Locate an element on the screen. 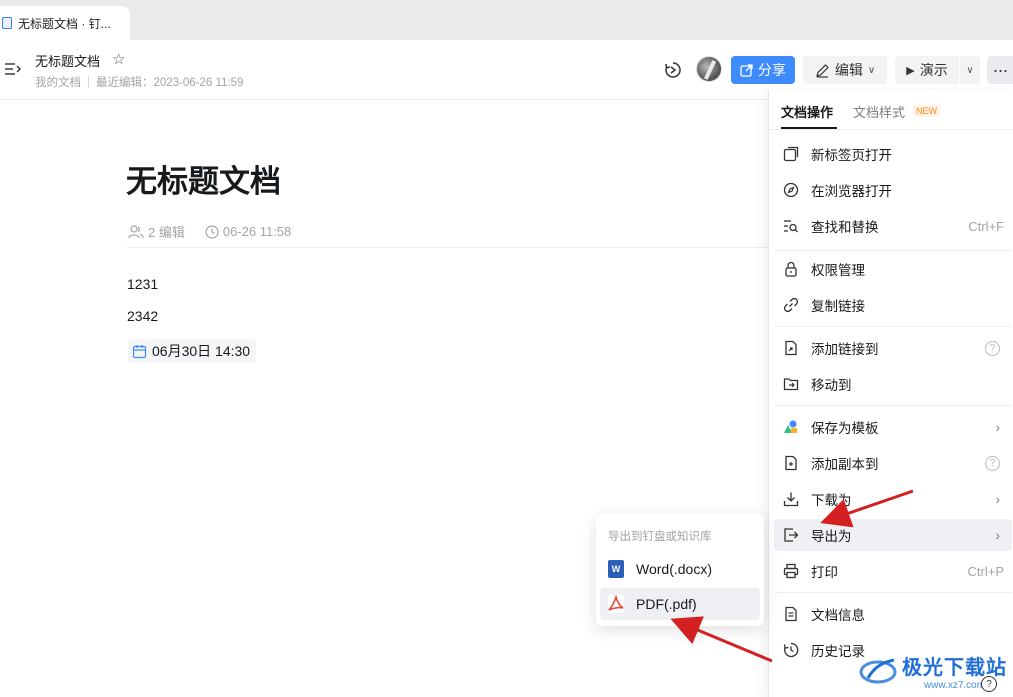 The width and height of the screenshot is (1013, 697). menu-item-save-as-template: 保存为模板 › is located at coordinates (893, 427).